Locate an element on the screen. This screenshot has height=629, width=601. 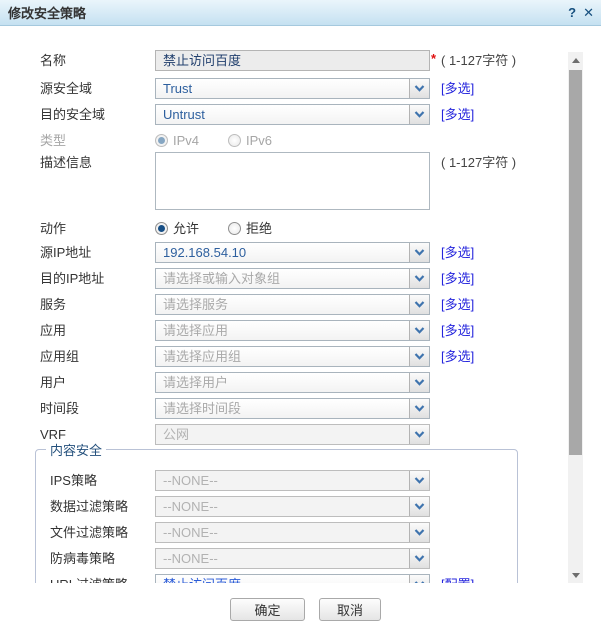
ip-type-option-label: IPv6 is located at coordinates (259, 140).